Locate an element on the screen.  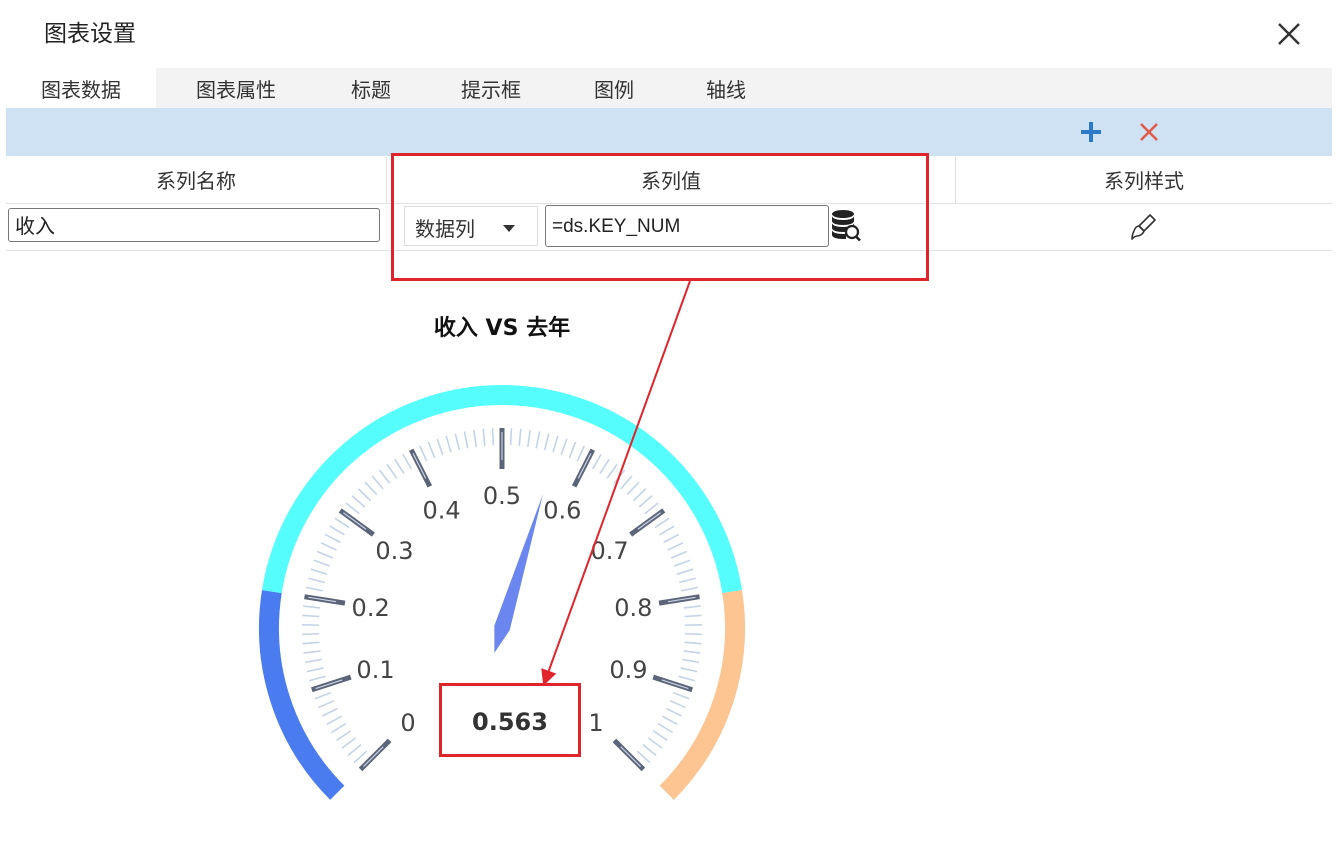
gauge-tick-label: 0.5 is located at coordinates (502, 496).